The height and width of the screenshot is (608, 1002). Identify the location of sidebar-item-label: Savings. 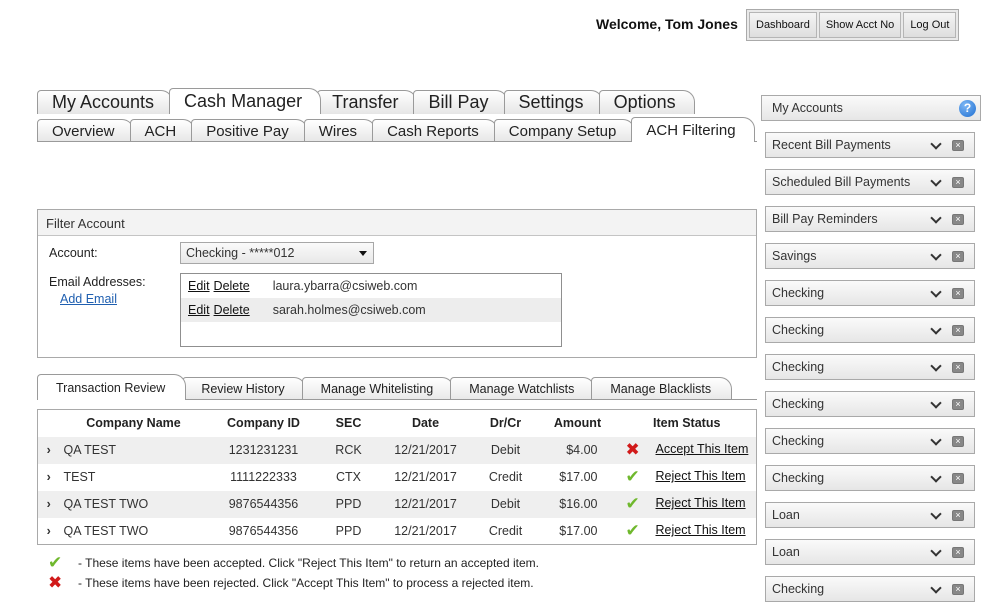
(794, 256).